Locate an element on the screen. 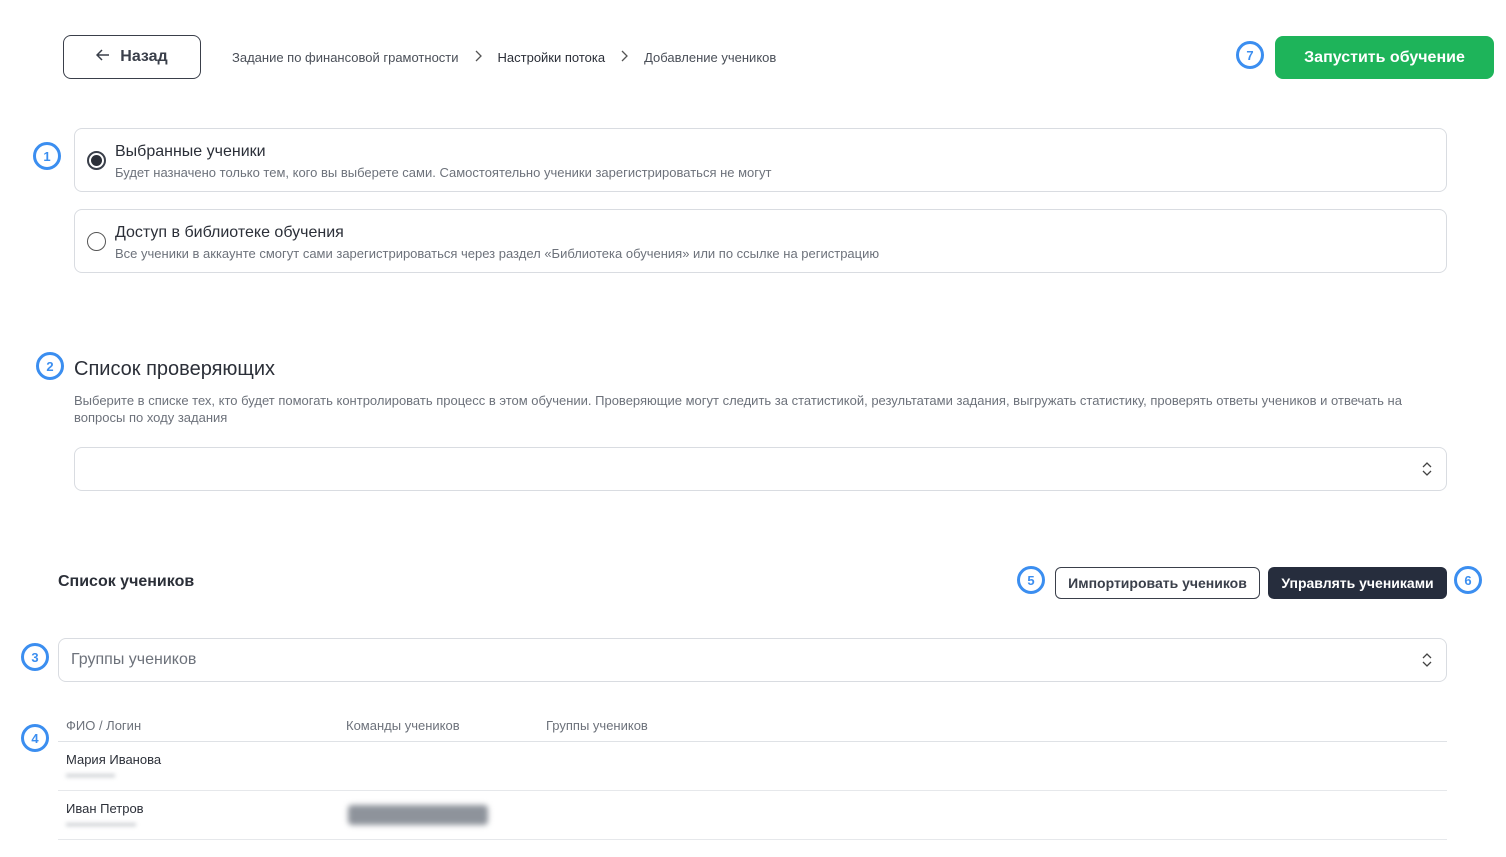  student-groups-select: Группы учеников is located at coordinates (752, 660).